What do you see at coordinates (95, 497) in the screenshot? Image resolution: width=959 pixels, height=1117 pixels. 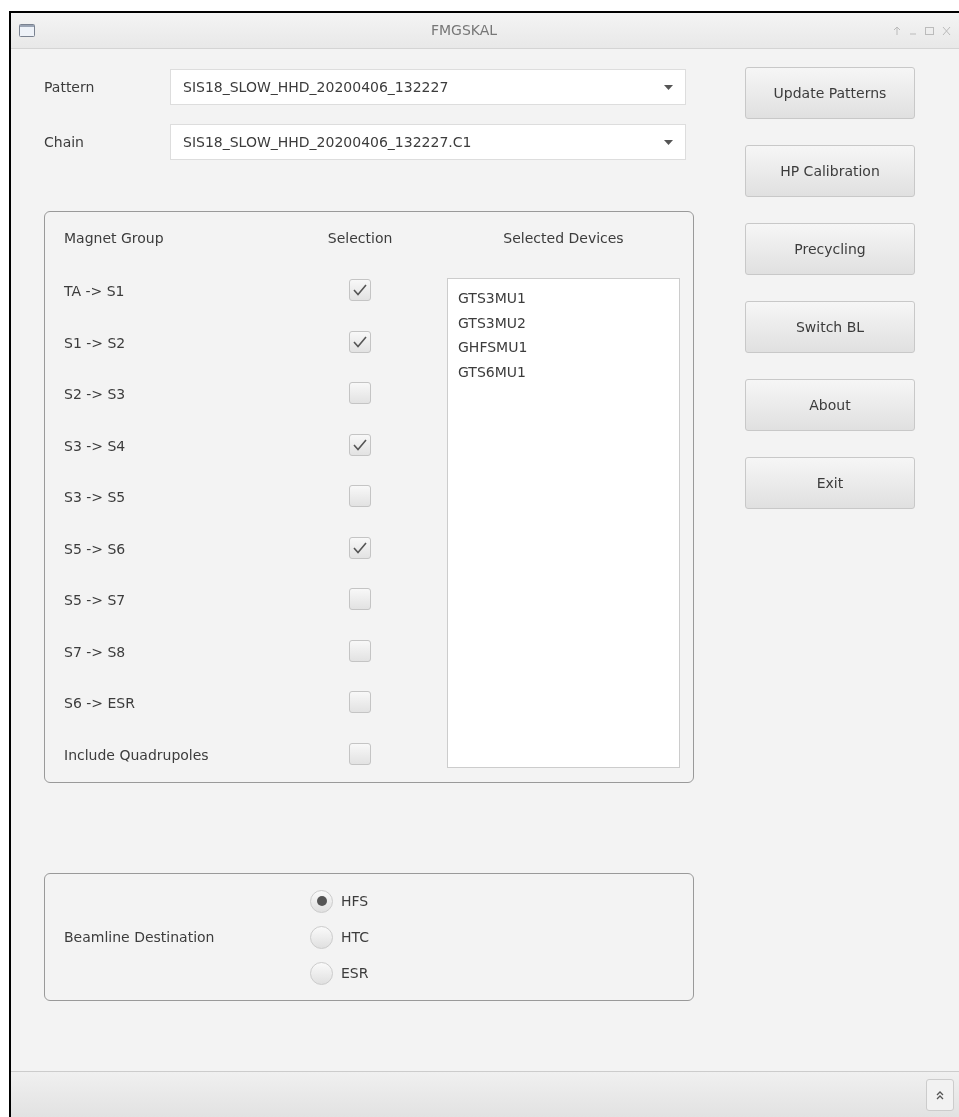 I see `magnet-group-label: S3 -> S5` at bounding box center [95, 497].